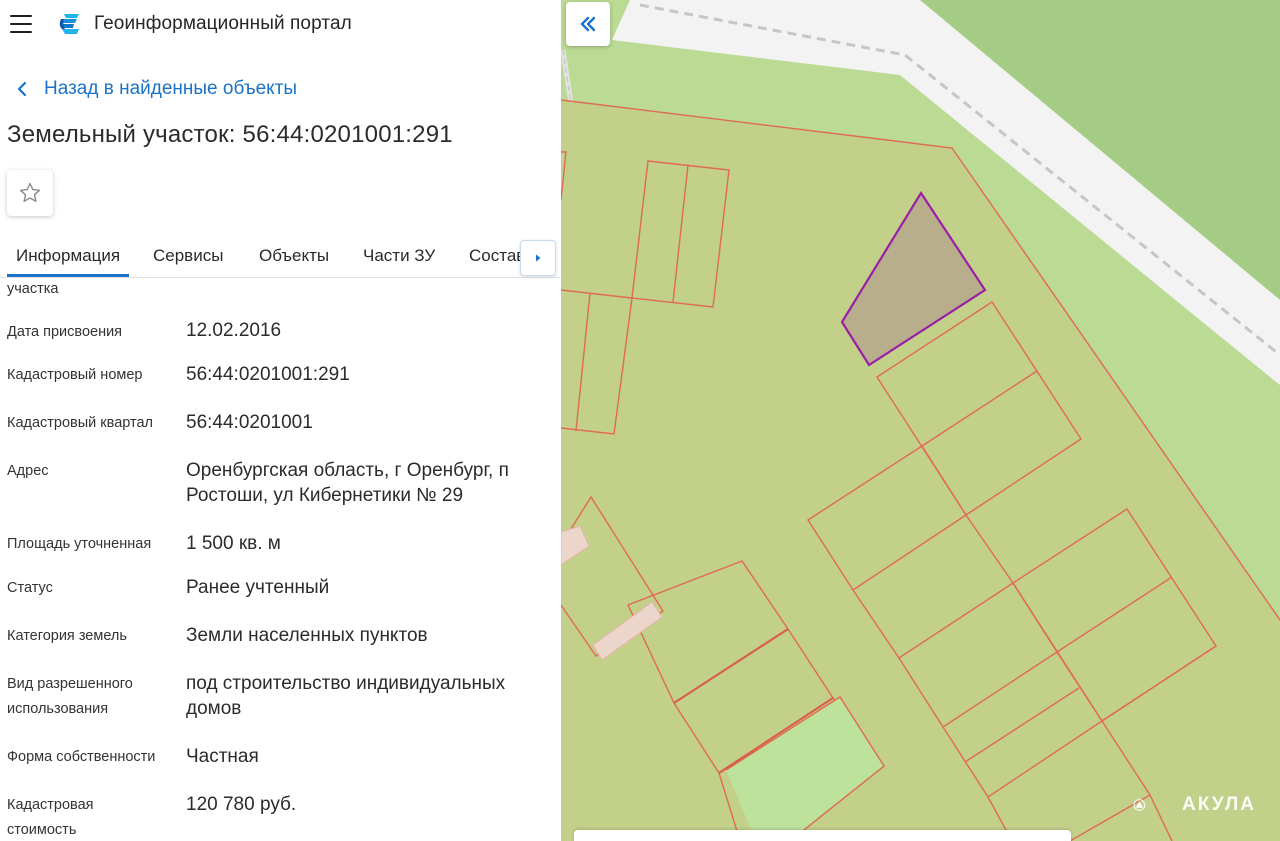 This screenshot has height=841, width=1280. I want to click on akula-logo-icon, so click(1139, 805).